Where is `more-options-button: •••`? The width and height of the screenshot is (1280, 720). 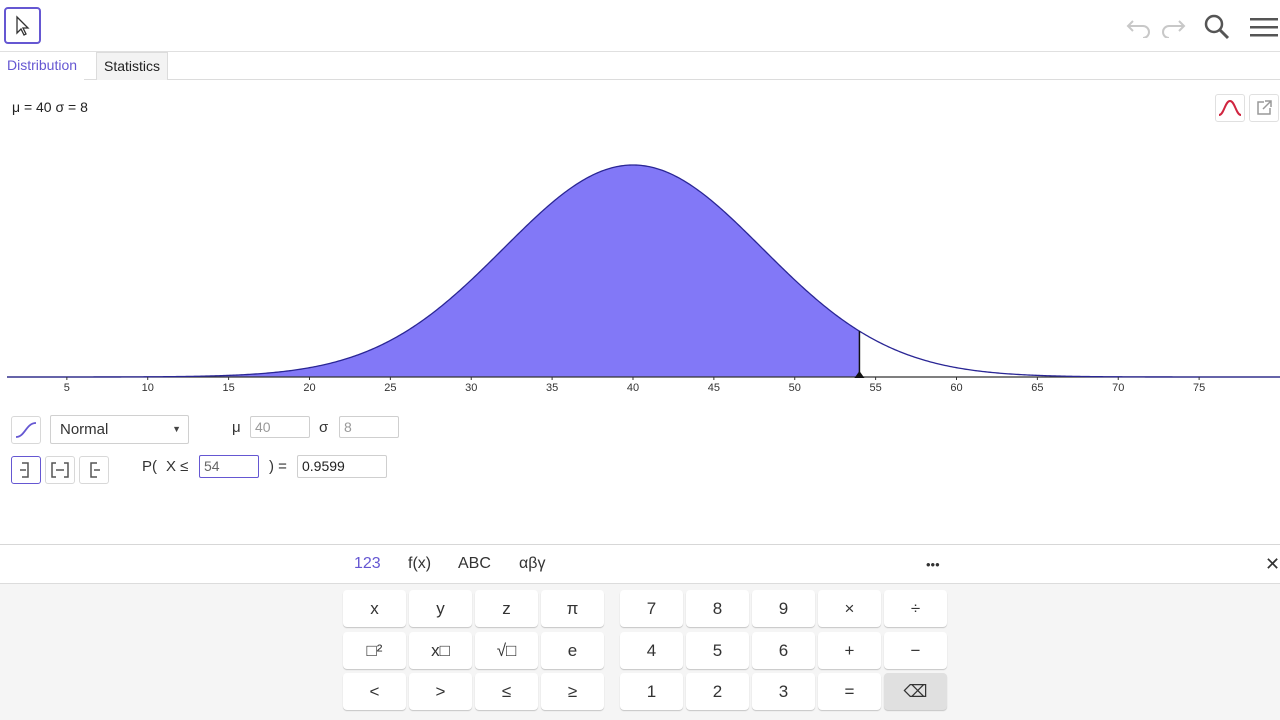 more-options-button: ••• is located at coordinates (933, 564).